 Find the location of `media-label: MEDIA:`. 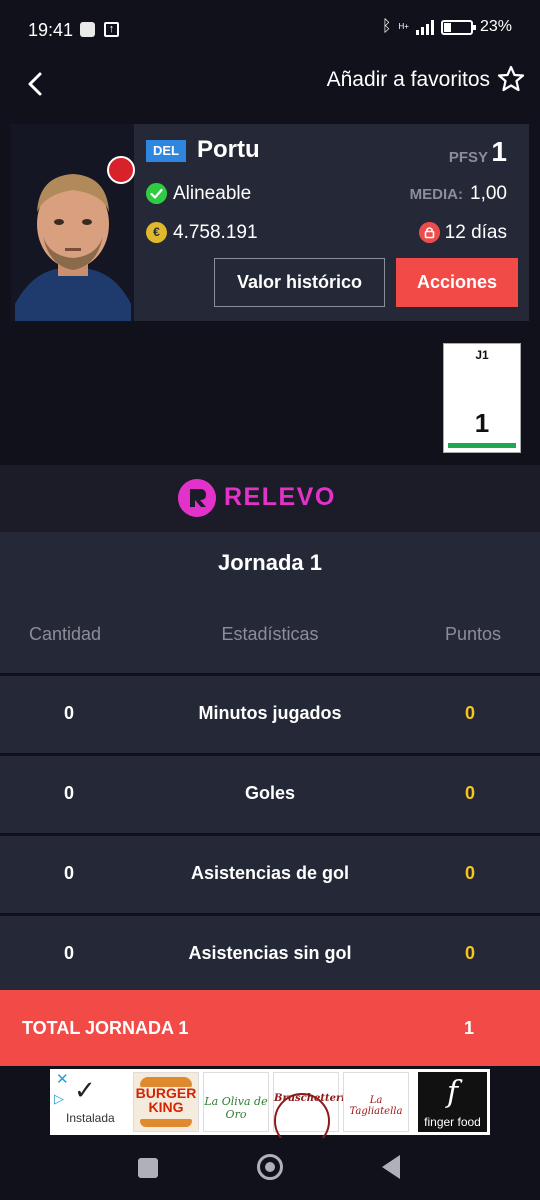

media-label: MEDIA: is located at coordinates (436, 194).